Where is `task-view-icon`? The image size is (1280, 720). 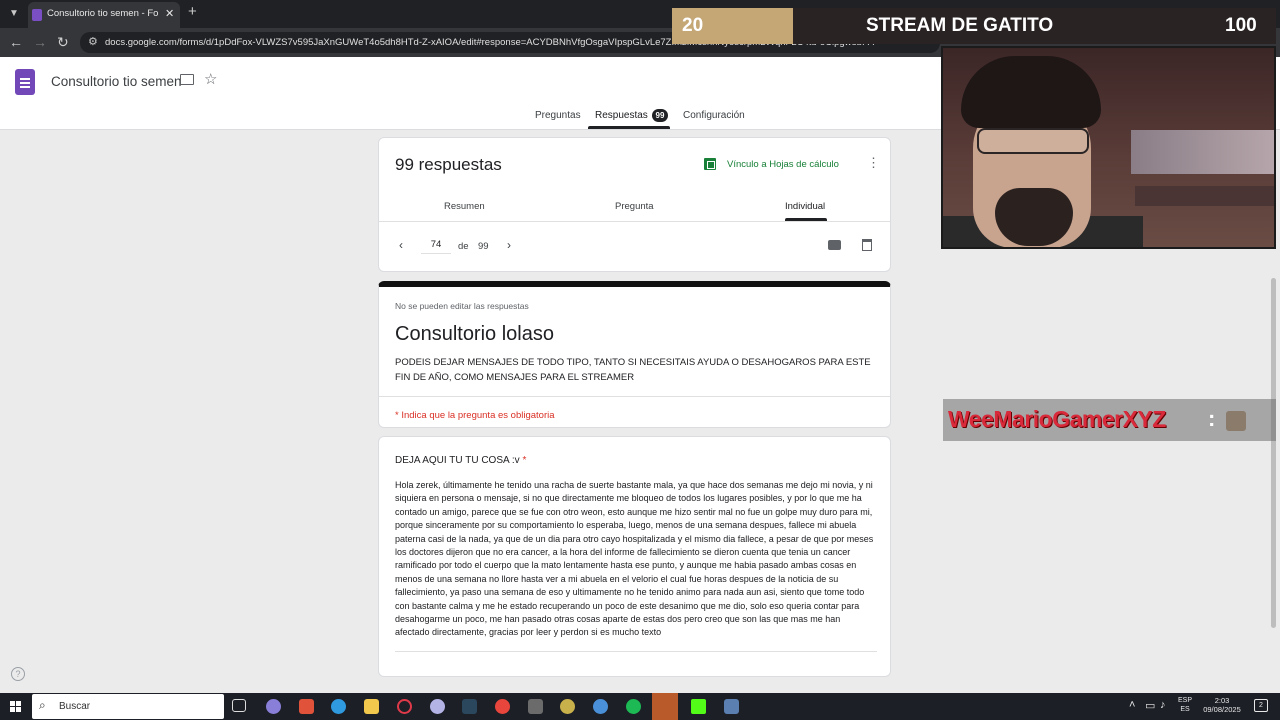 task-view-icon is located at coordinates (239, 705).